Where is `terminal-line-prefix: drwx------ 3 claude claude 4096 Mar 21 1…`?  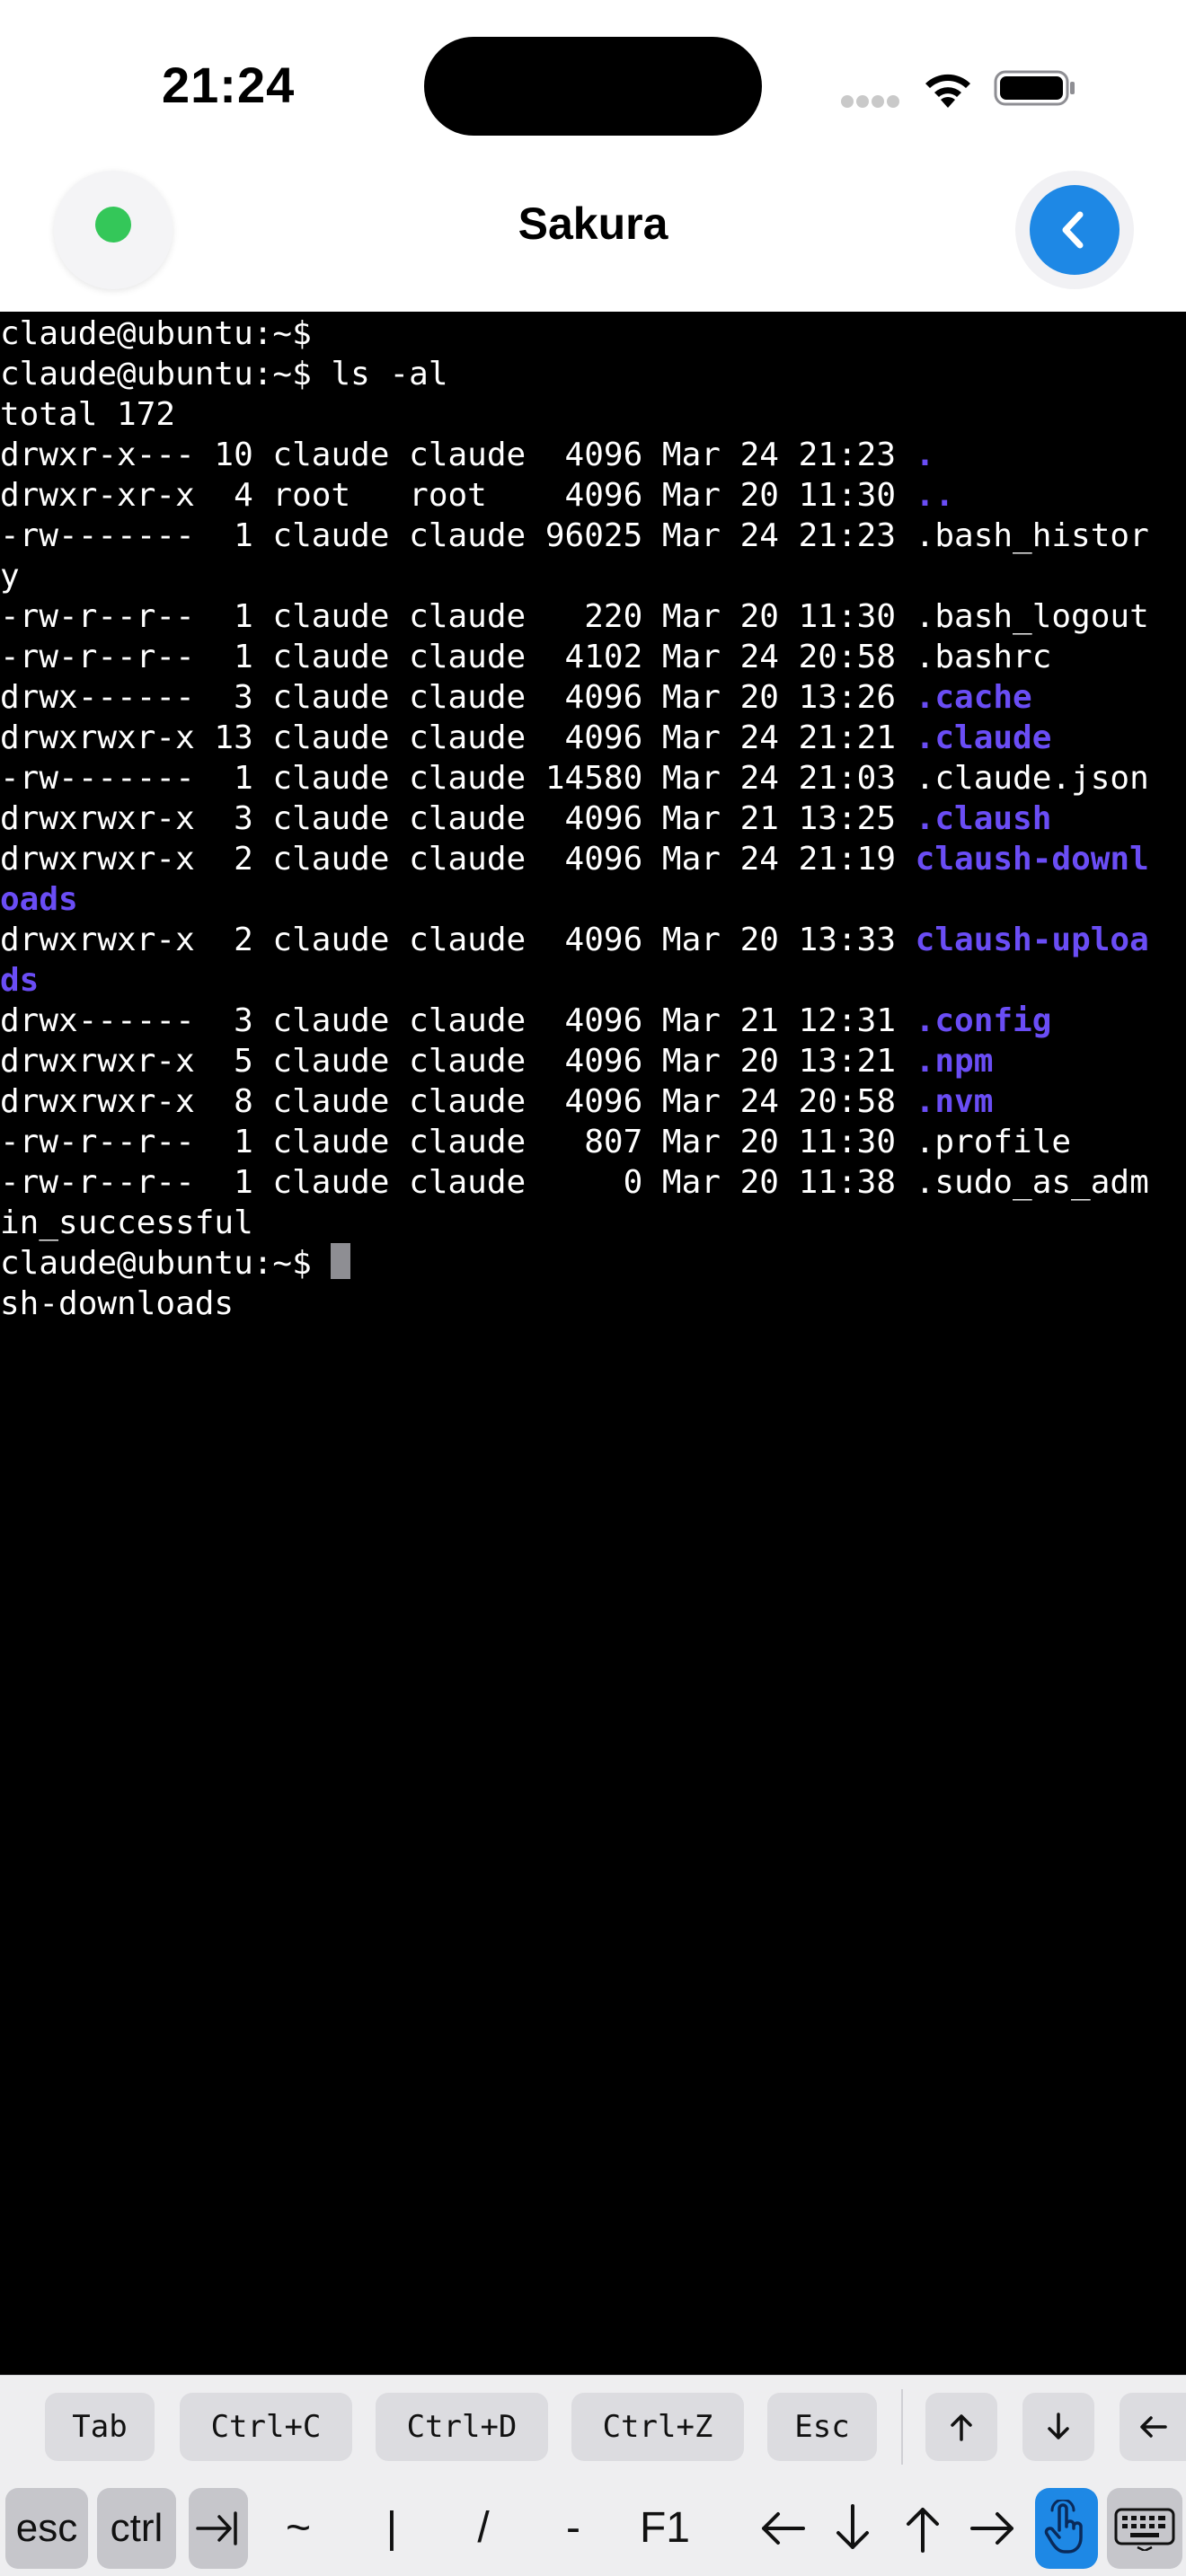
terminal-line-prefix: drwx------ 3 claude claude 4096 Mar 21 1… is located at coordinates (458, 1020).